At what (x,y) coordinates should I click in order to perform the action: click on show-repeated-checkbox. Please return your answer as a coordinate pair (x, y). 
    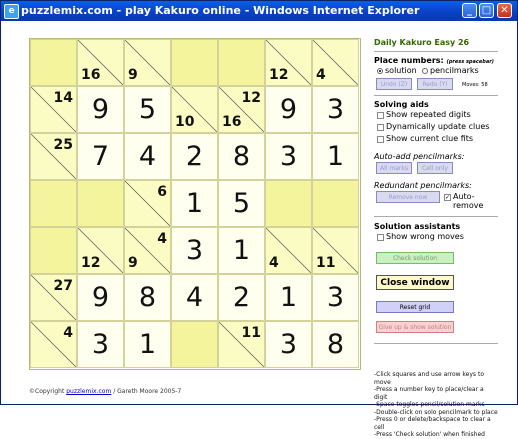
    Looking at the image, I should click on (380, 115).